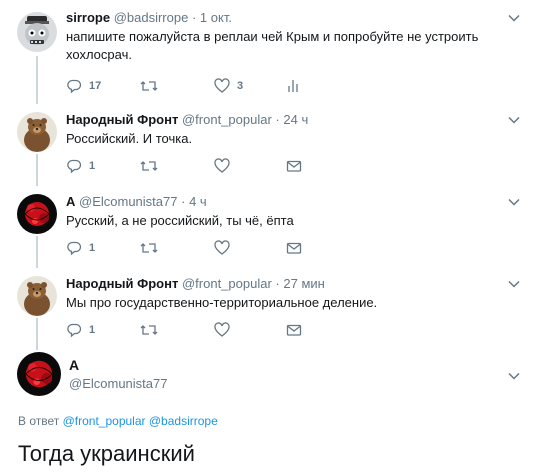 This screenshot has height=473, width=538. I want to click on analytics-button, so click(293, 86).